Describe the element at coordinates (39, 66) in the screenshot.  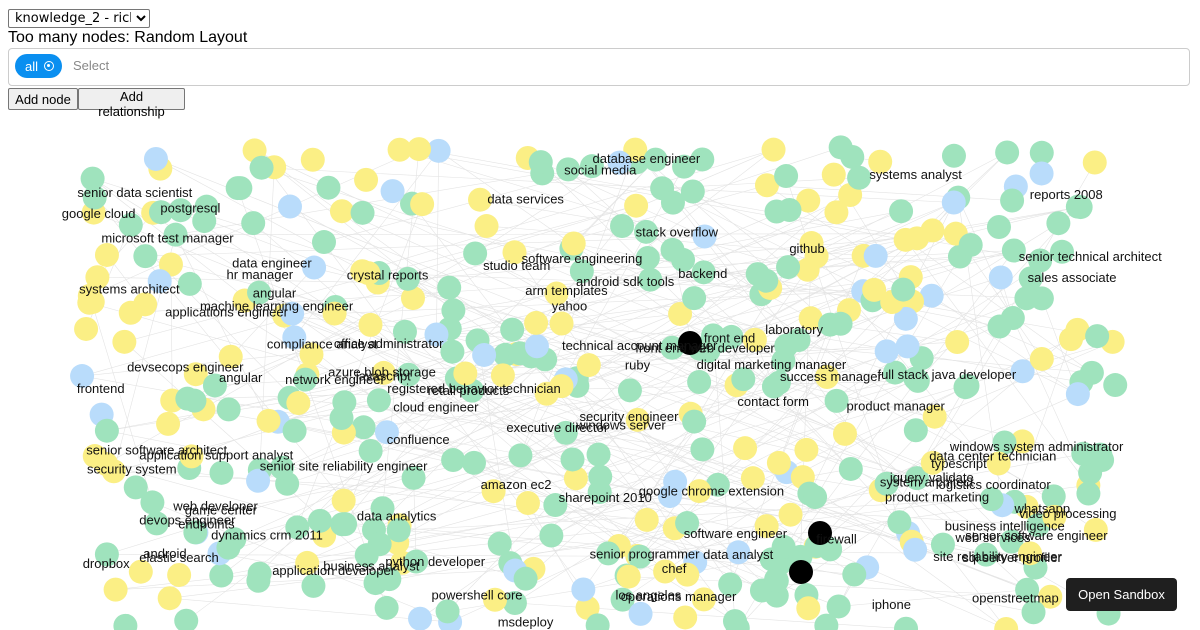
I see `filter-chip-all: all` at that location.